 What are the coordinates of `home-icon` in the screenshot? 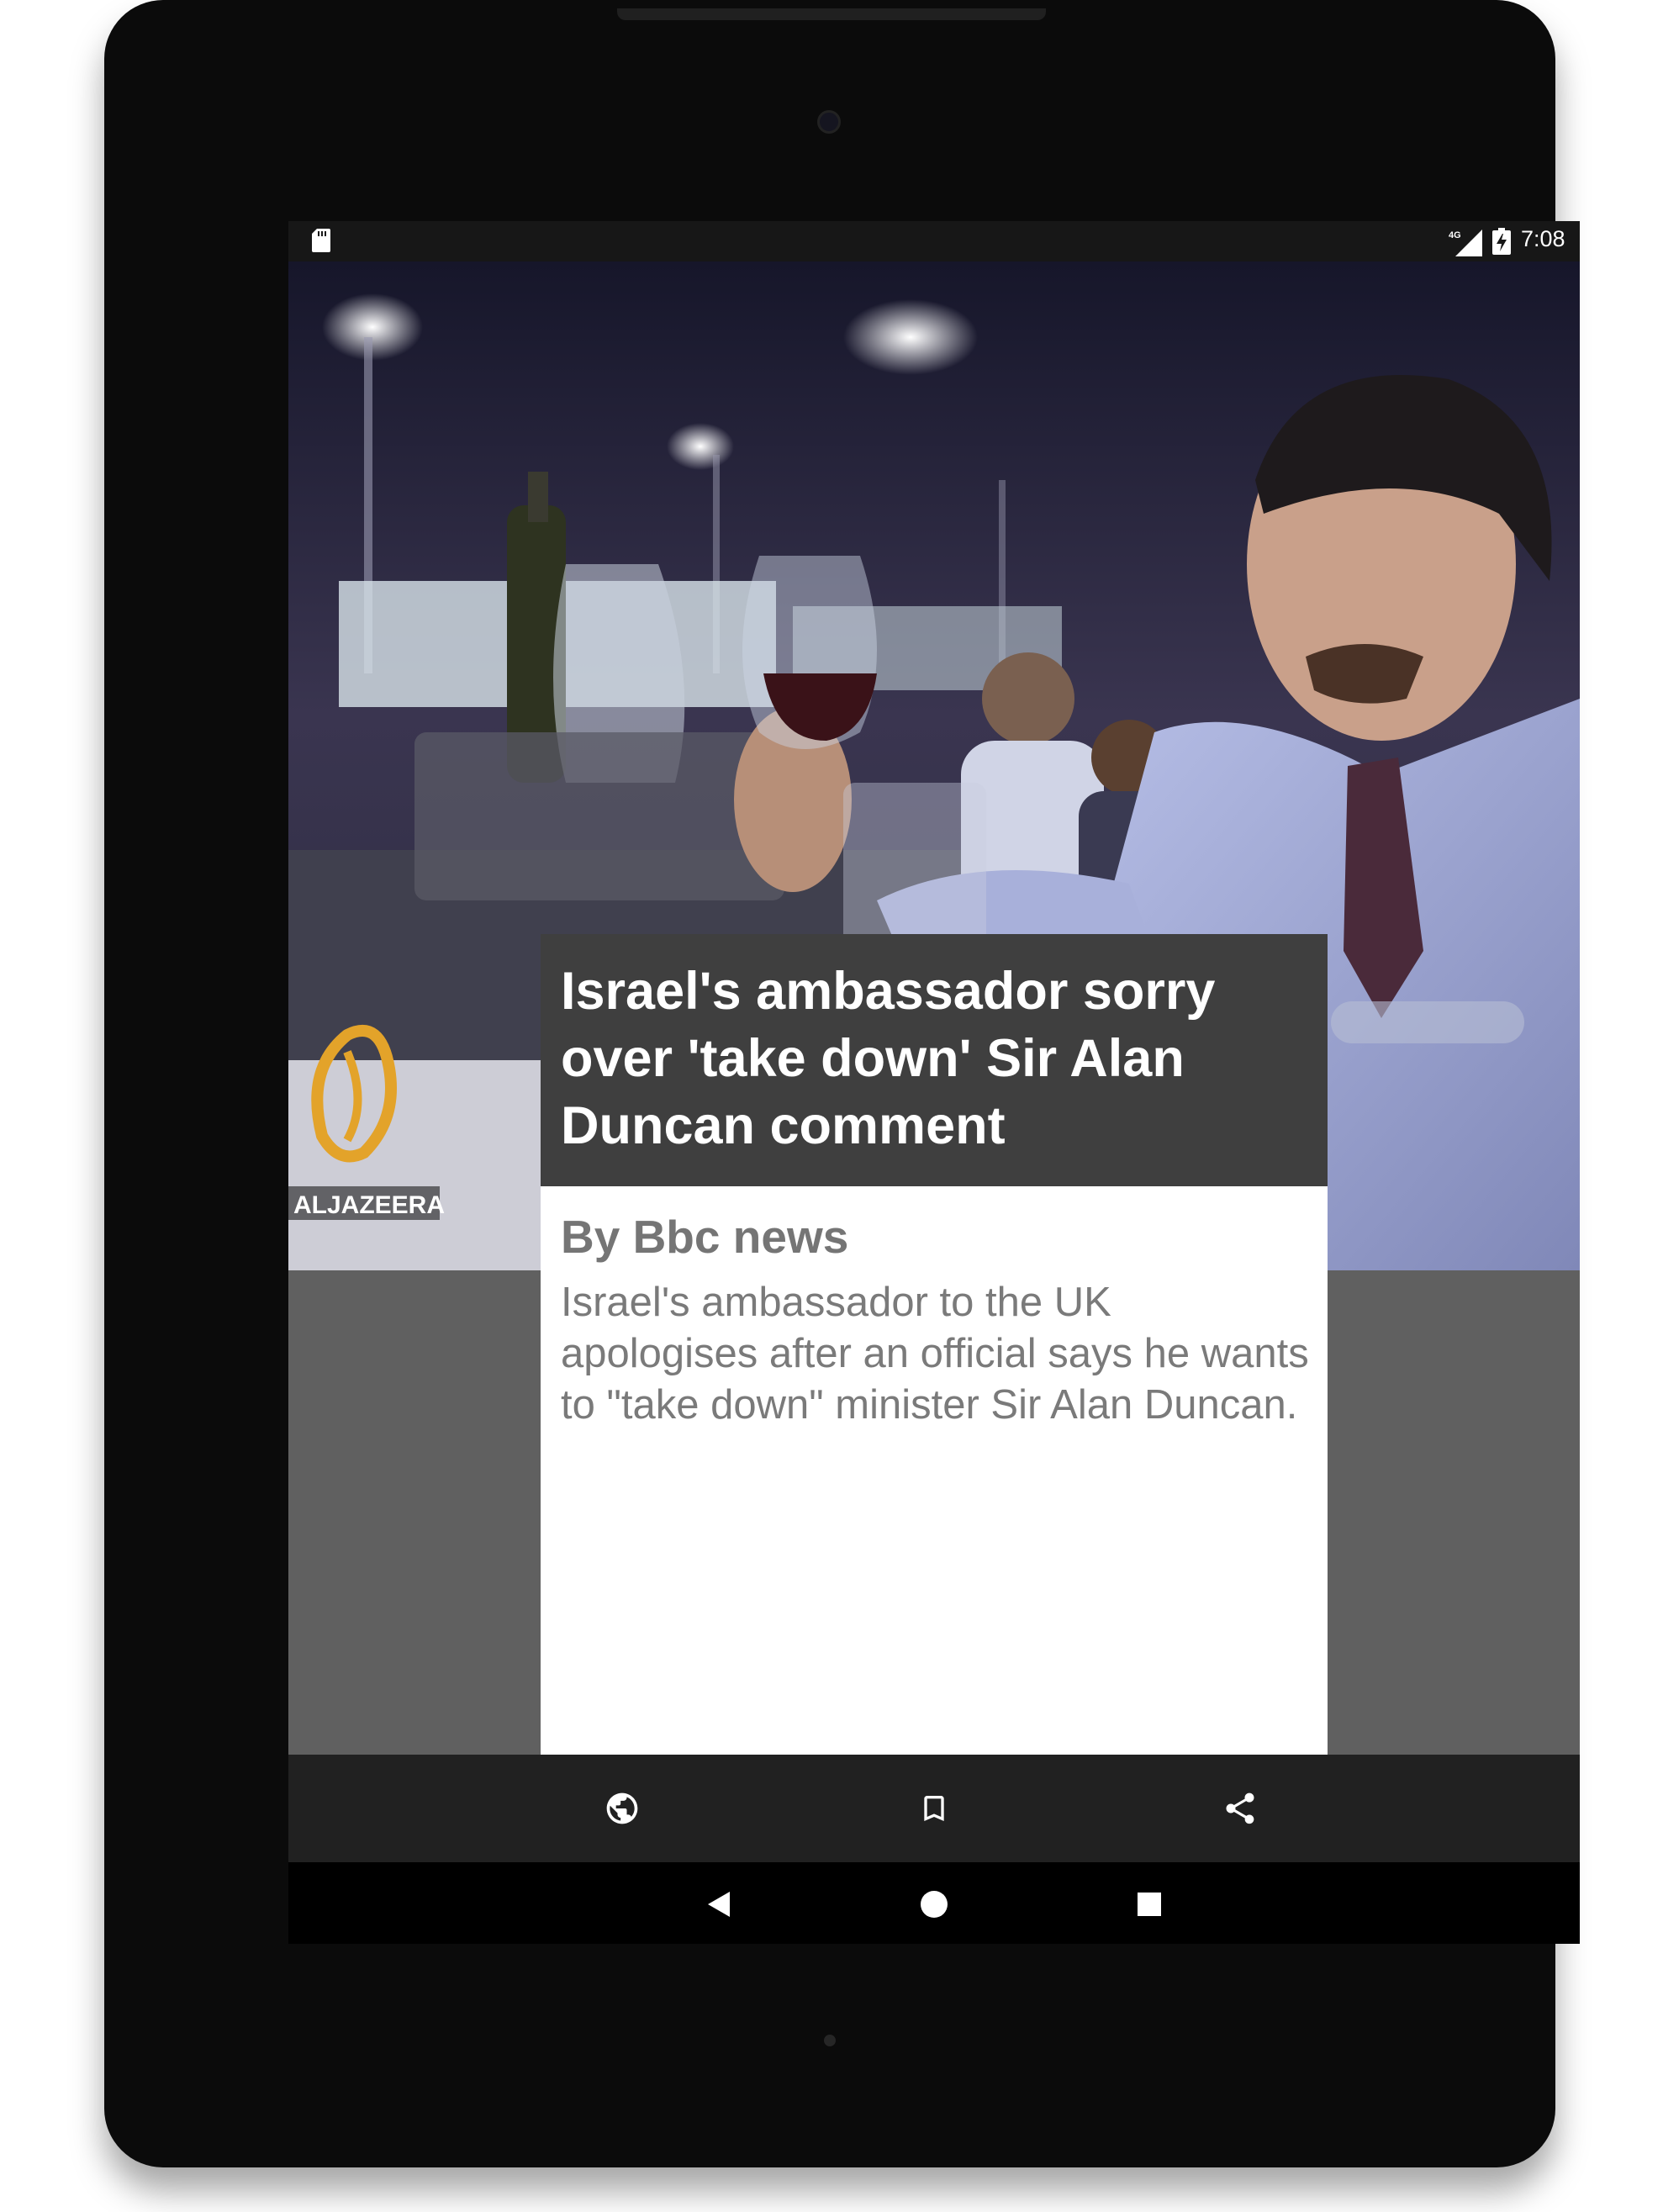 It's located at (934, 1904).